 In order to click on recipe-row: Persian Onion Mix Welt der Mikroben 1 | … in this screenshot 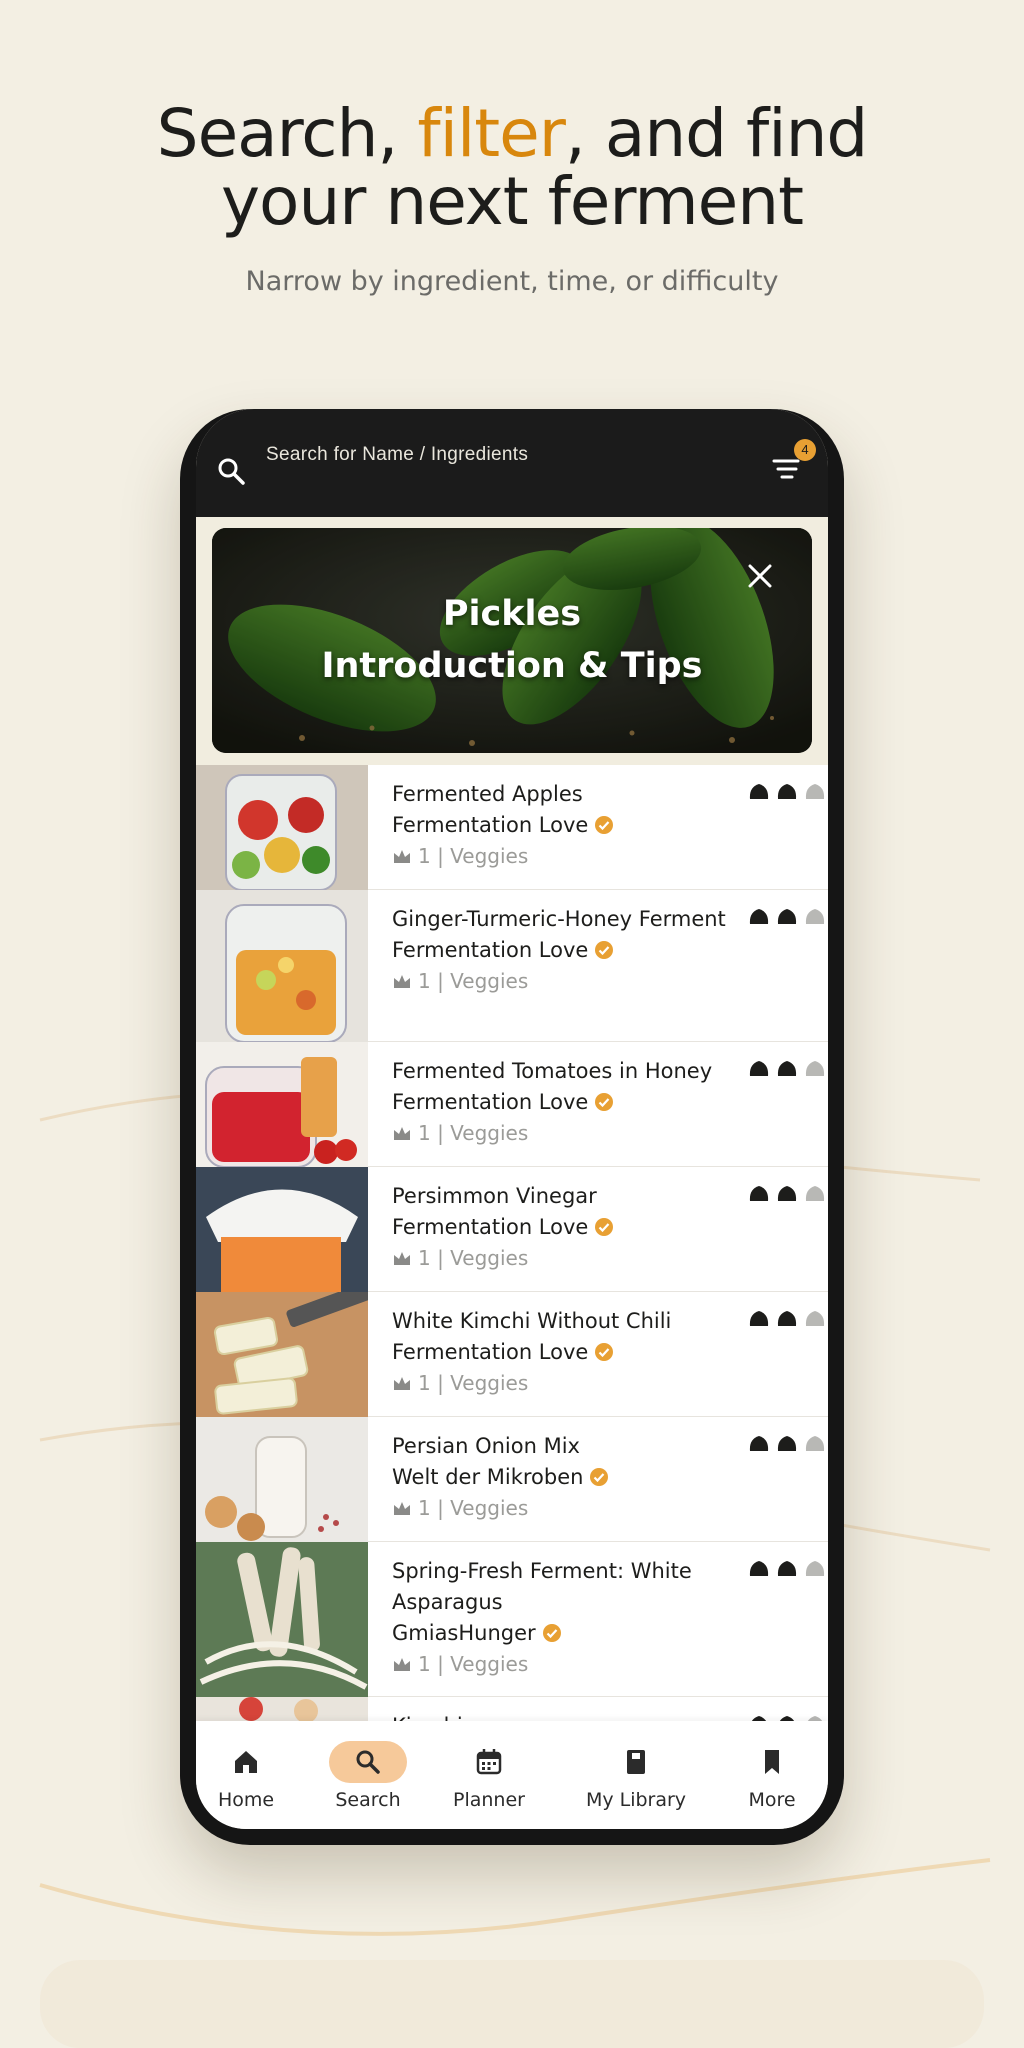, I will do `click(512, 1479)`.